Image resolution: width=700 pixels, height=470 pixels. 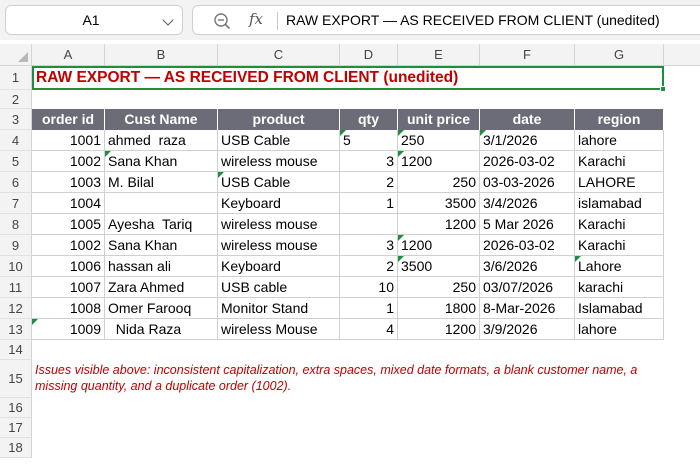 What do you see at coordinates (161, 329) in the screenshot?
I see `cell-cust-name: Nida Raza` at bounding box center [161, 329].